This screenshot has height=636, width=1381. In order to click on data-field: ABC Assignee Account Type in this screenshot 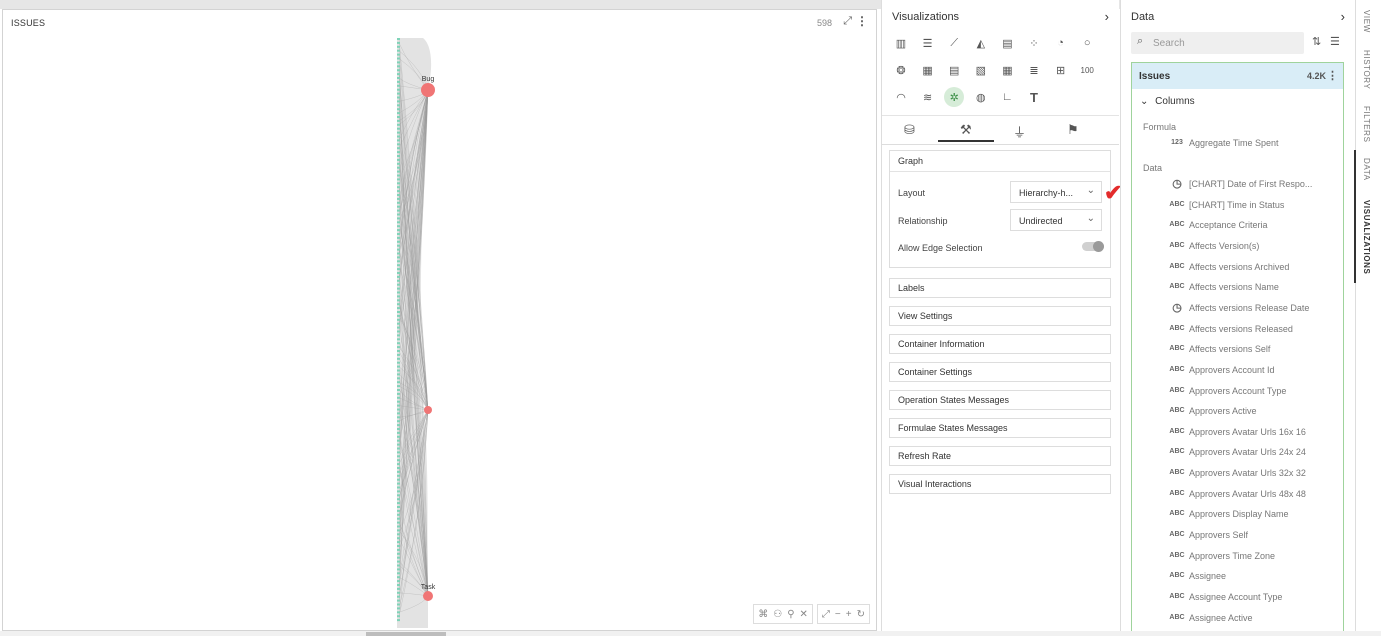, I will do `click(1238, 600)`.